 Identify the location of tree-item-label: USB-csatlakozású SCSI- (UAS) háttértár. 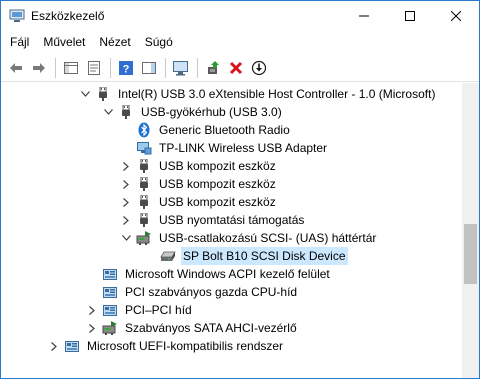
(268, 238).